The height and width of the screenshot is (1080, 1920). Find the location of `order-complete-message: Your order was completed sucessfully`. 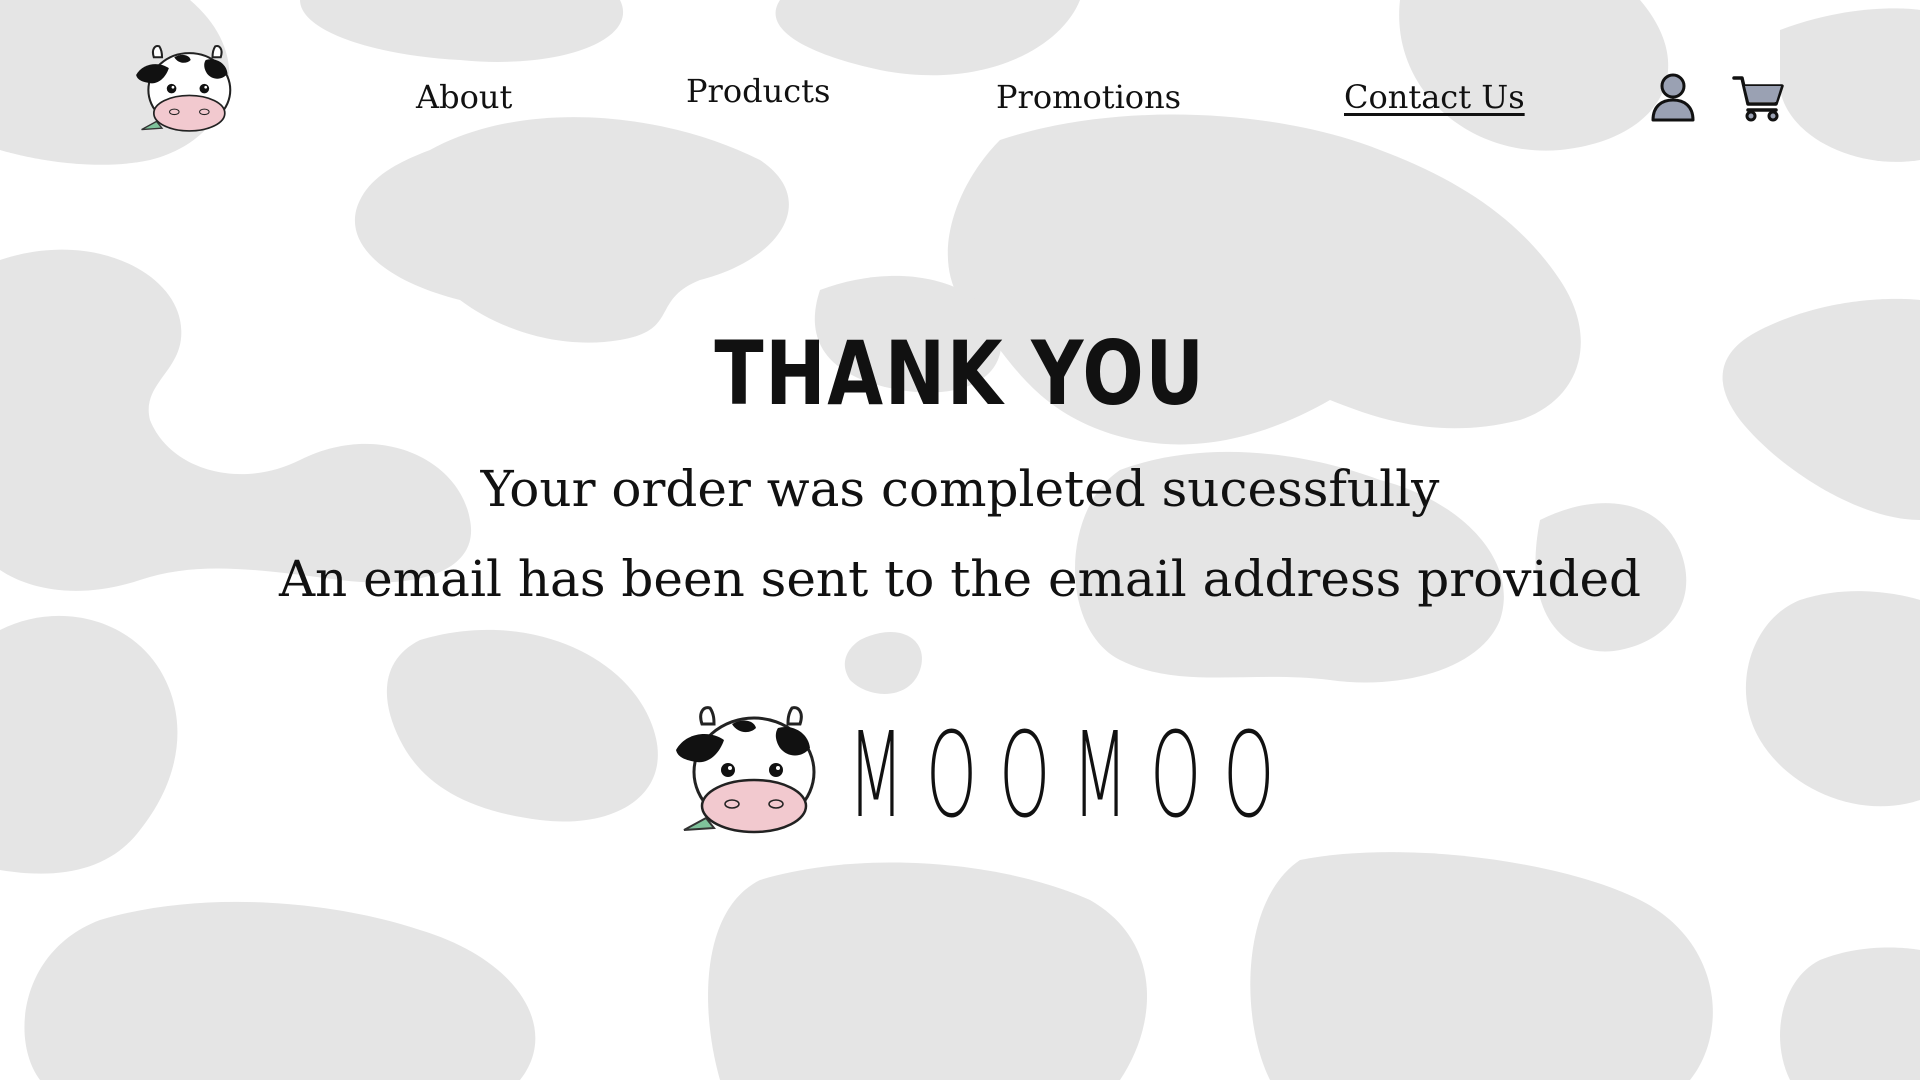

order-complete-message: Your order was completed sucessfully is located at coordinates (960, 489).